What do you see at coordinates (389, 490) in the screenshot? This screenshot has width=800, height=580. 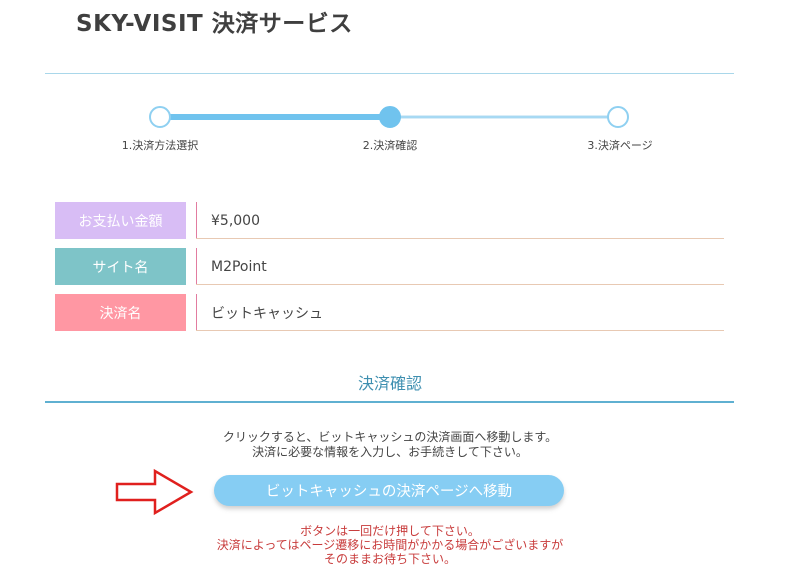 I see `go-to-payment-button: ビットキャッシュの決済ページへ移動` at bounding box center [389, 490].